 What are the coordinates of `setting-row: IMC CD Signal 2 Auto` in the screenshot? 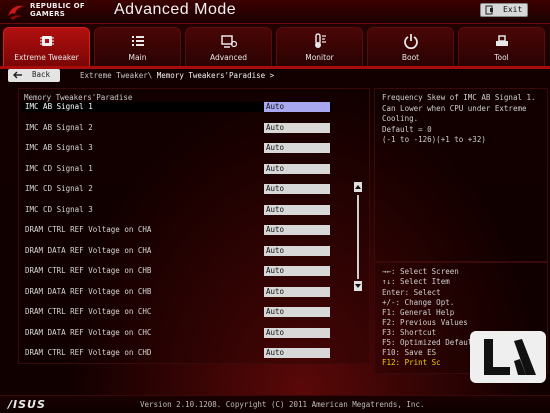 It's located at (177, 189).